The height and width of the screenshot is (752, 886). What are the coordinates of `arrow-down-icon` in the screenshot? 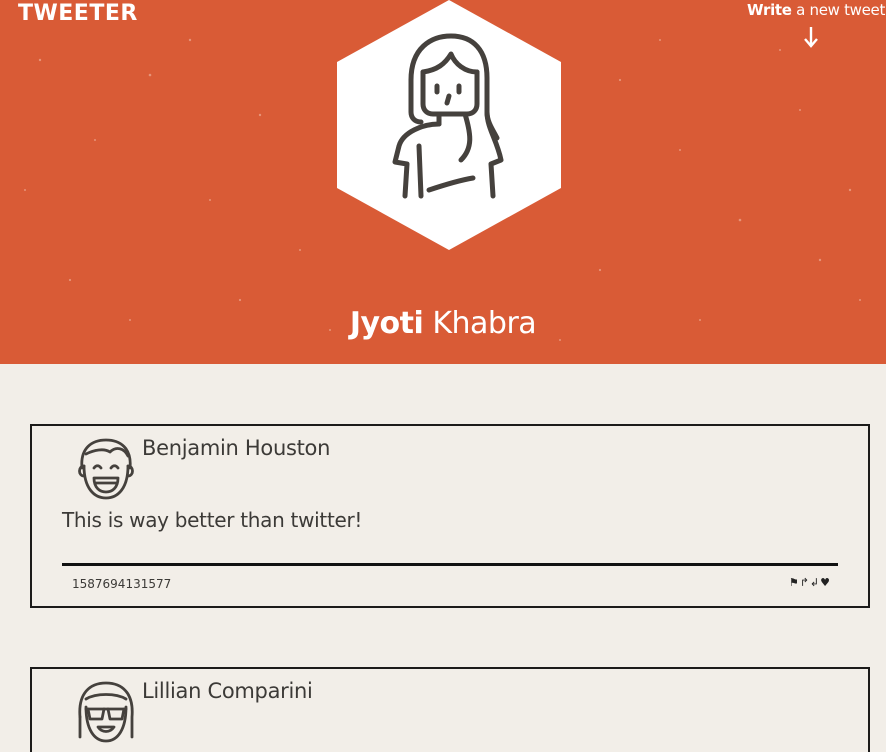 It's located at (811, 37).